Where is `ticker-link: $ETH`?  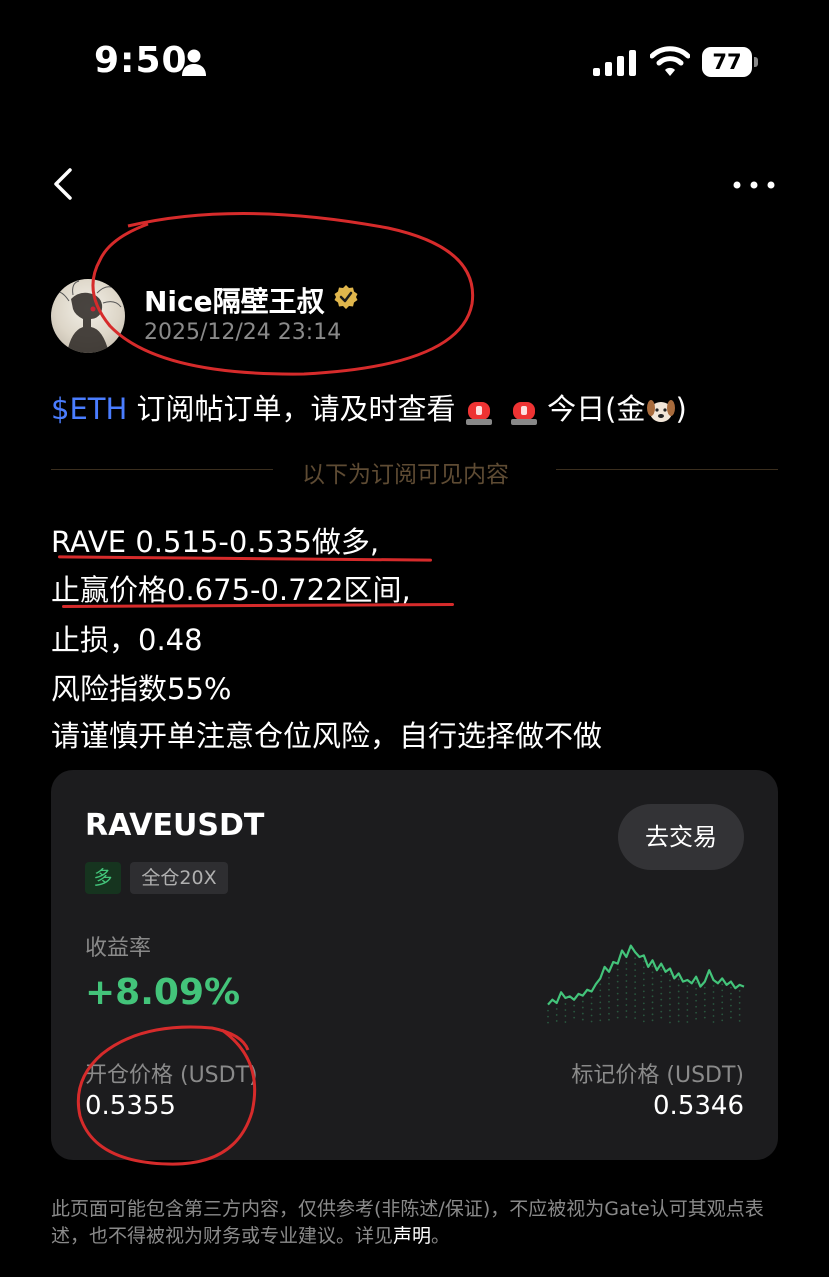
ticker-link: $ETH is located at coordinates (89, 409).